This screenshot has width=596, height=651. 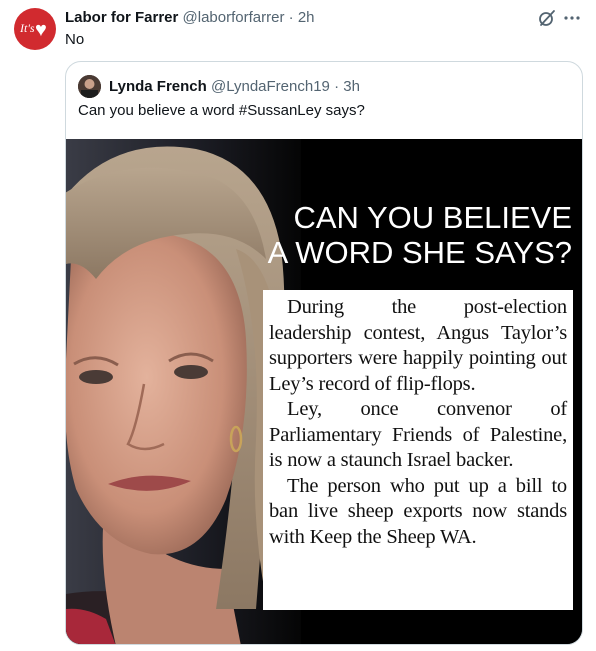 What do you see at coordinates (432, 217) in the screenshot?
I see `headline-line-1: CAN YOU BELIEVE` at bounding box center [432, 217].